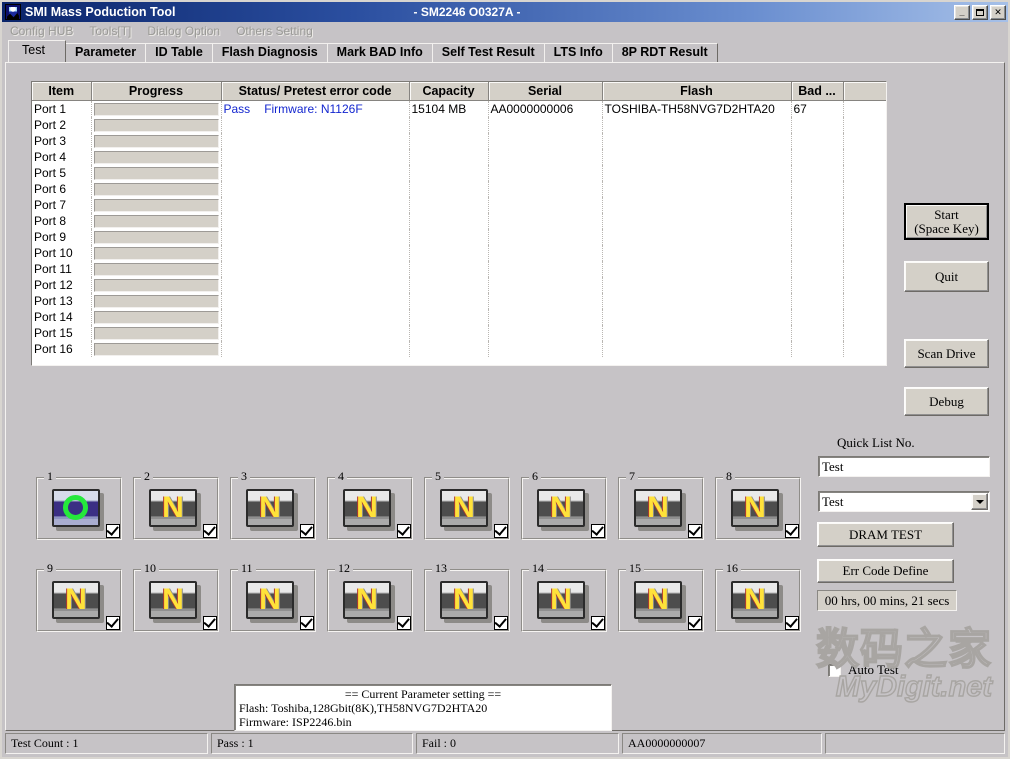 This screenshot has width=1010, height=759. I want to click on menu-item-config-hub: Config HUB, so click(41, 31).